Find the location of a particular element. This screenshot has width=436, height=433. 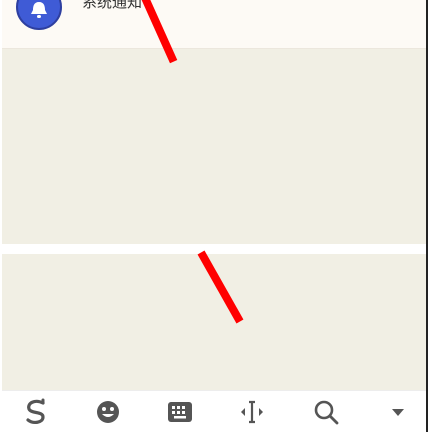

panel-divider is located at coordinates (218, 249).